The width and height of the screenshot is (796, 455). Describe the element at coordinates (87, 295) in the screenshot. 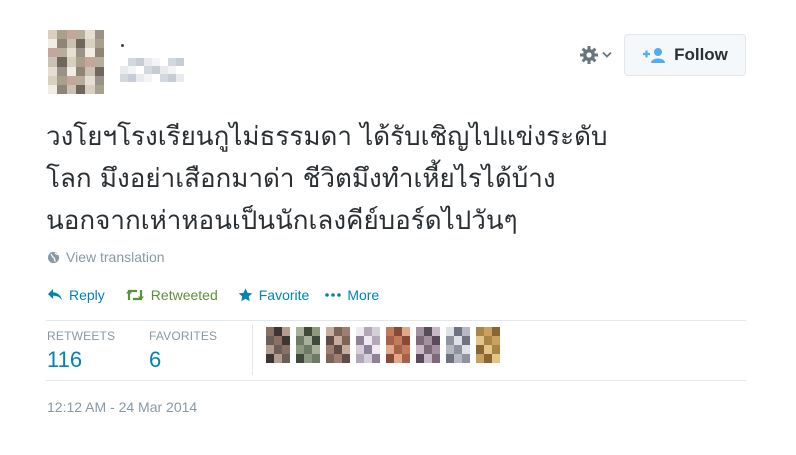

I see `reply-label: Reply` at that location.